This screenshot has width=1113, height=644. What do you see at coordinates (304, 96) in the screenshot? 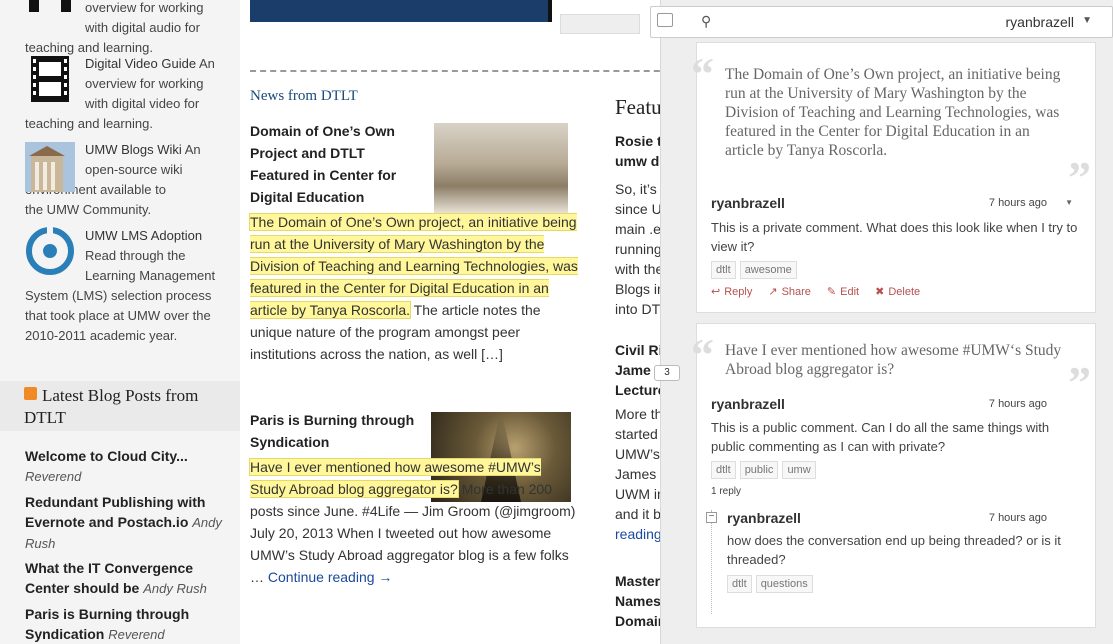
I see `news-heading: News from DTLT` at bounding box center [304, 96].